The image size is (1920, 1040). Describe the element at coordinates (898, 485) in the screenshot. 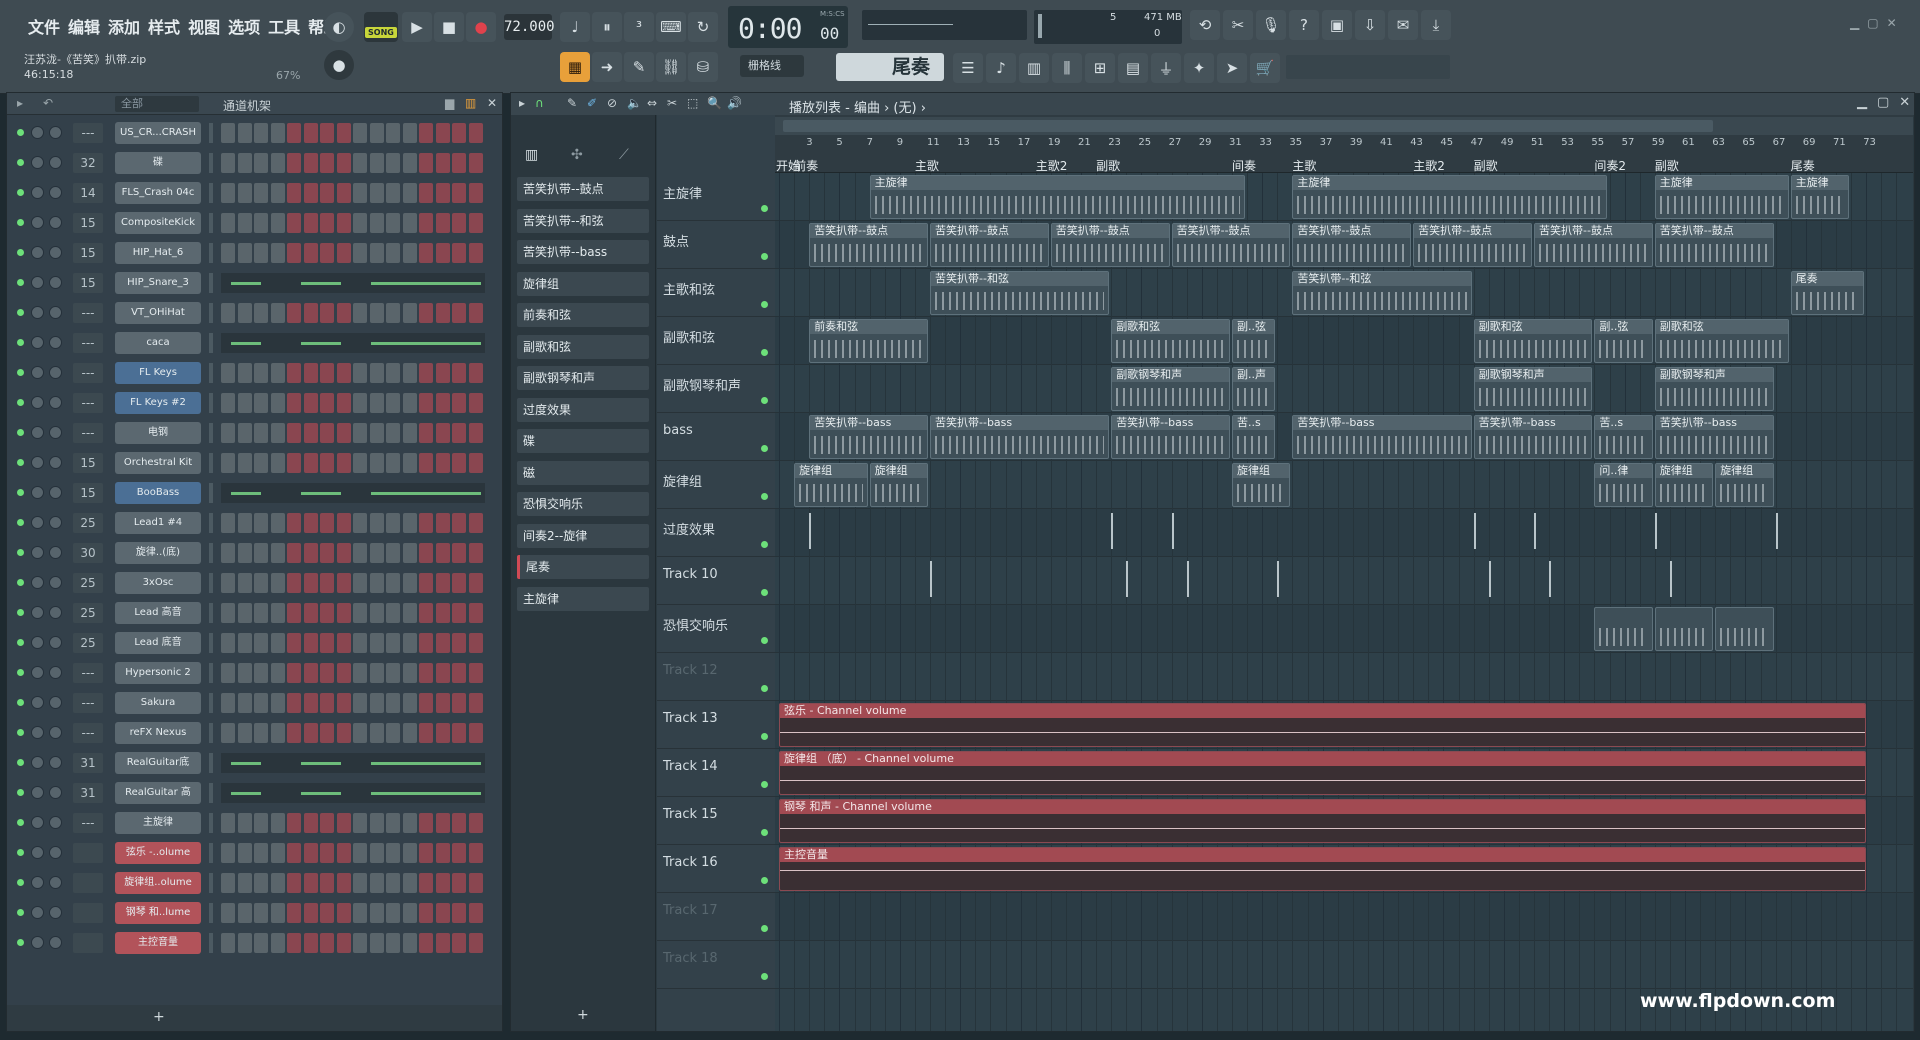

I see `pattern-clip: 旋律组` at that location.